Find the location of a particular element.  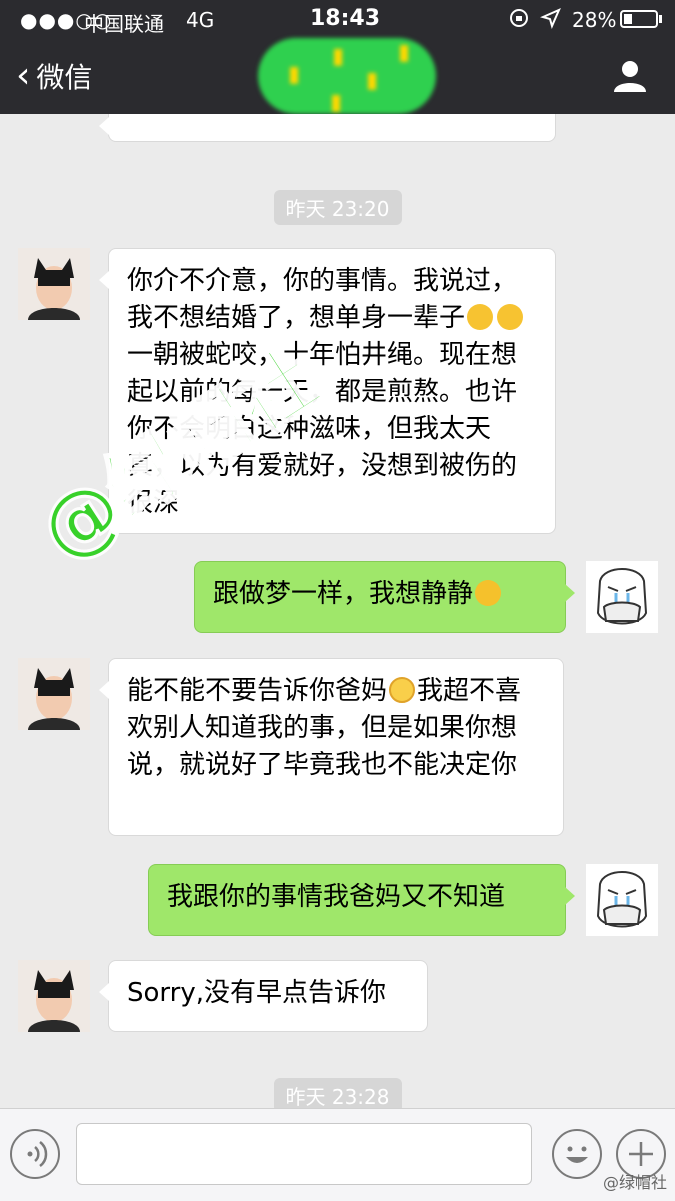

message-bubble: Sorry,没有早点告诉你 is located at coordinates (263, 996).